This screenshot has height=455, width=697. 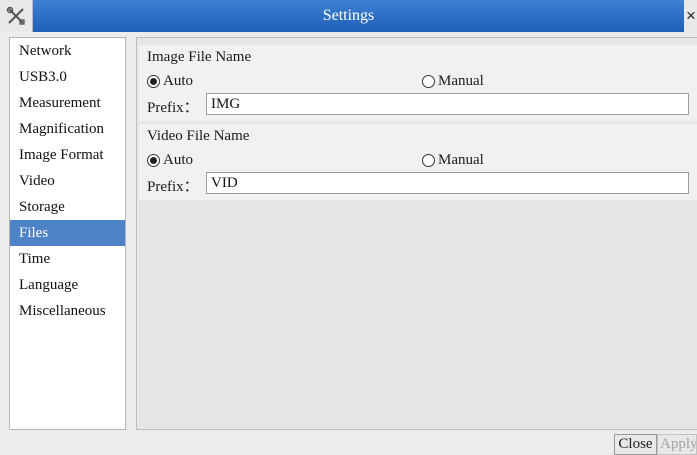 What do you see at coordinates (67, 285) in the screenshot?
I see `sidebar-item-language: Language` at bounding box center [67, 285].